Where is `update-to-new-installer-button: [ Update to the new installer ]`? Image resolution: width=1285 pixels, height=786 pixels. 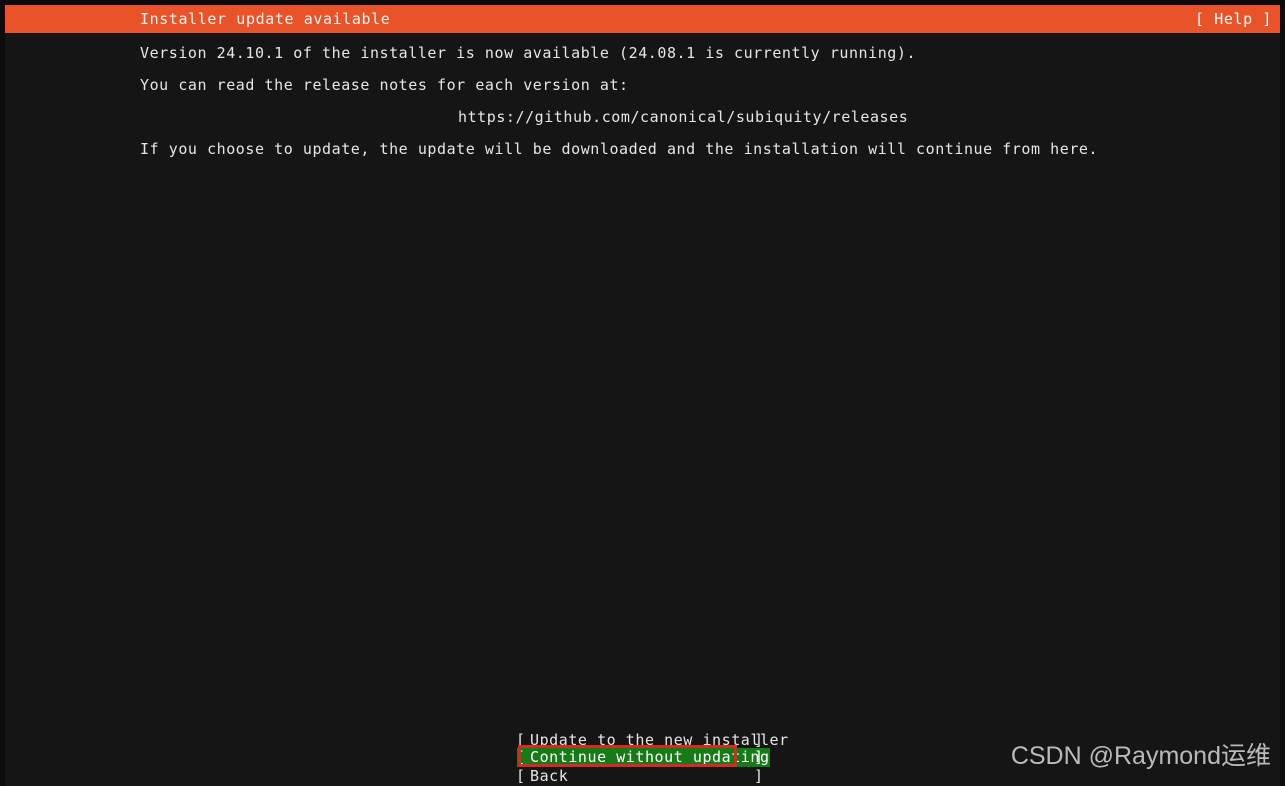
update-to-new-installer-button: [ Update to the new installer ] is located at coordinates (652, 740).